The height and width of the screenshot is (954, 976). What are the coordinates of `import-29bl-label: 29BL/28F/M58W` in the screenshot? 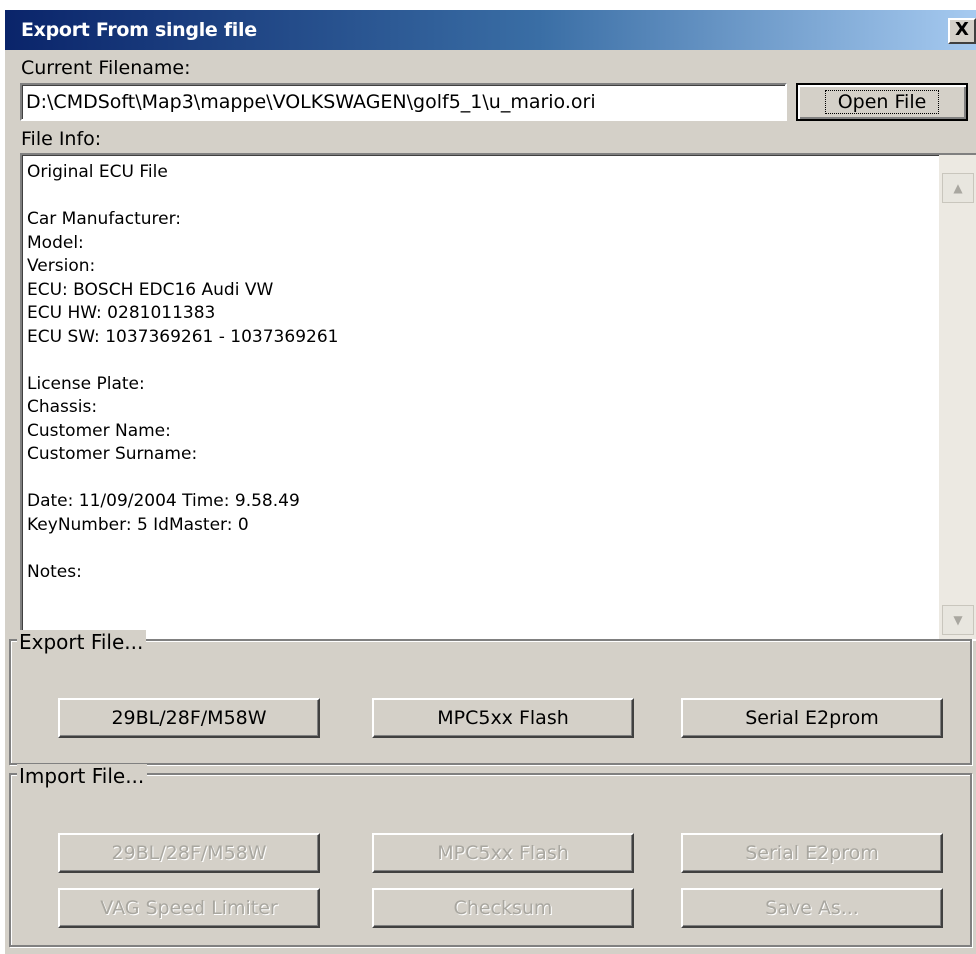 It's located at (189, 853).